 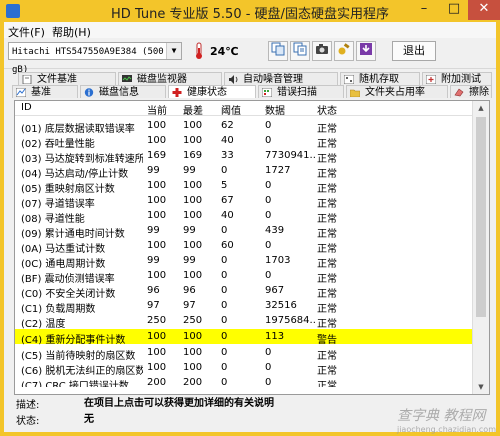 What do you see at coordinates (244, 126) in the screenshot?
I see `table-row: (01) 底层数据读取错误率 100 100 62 0 正常` at bounding box center [244, 126].